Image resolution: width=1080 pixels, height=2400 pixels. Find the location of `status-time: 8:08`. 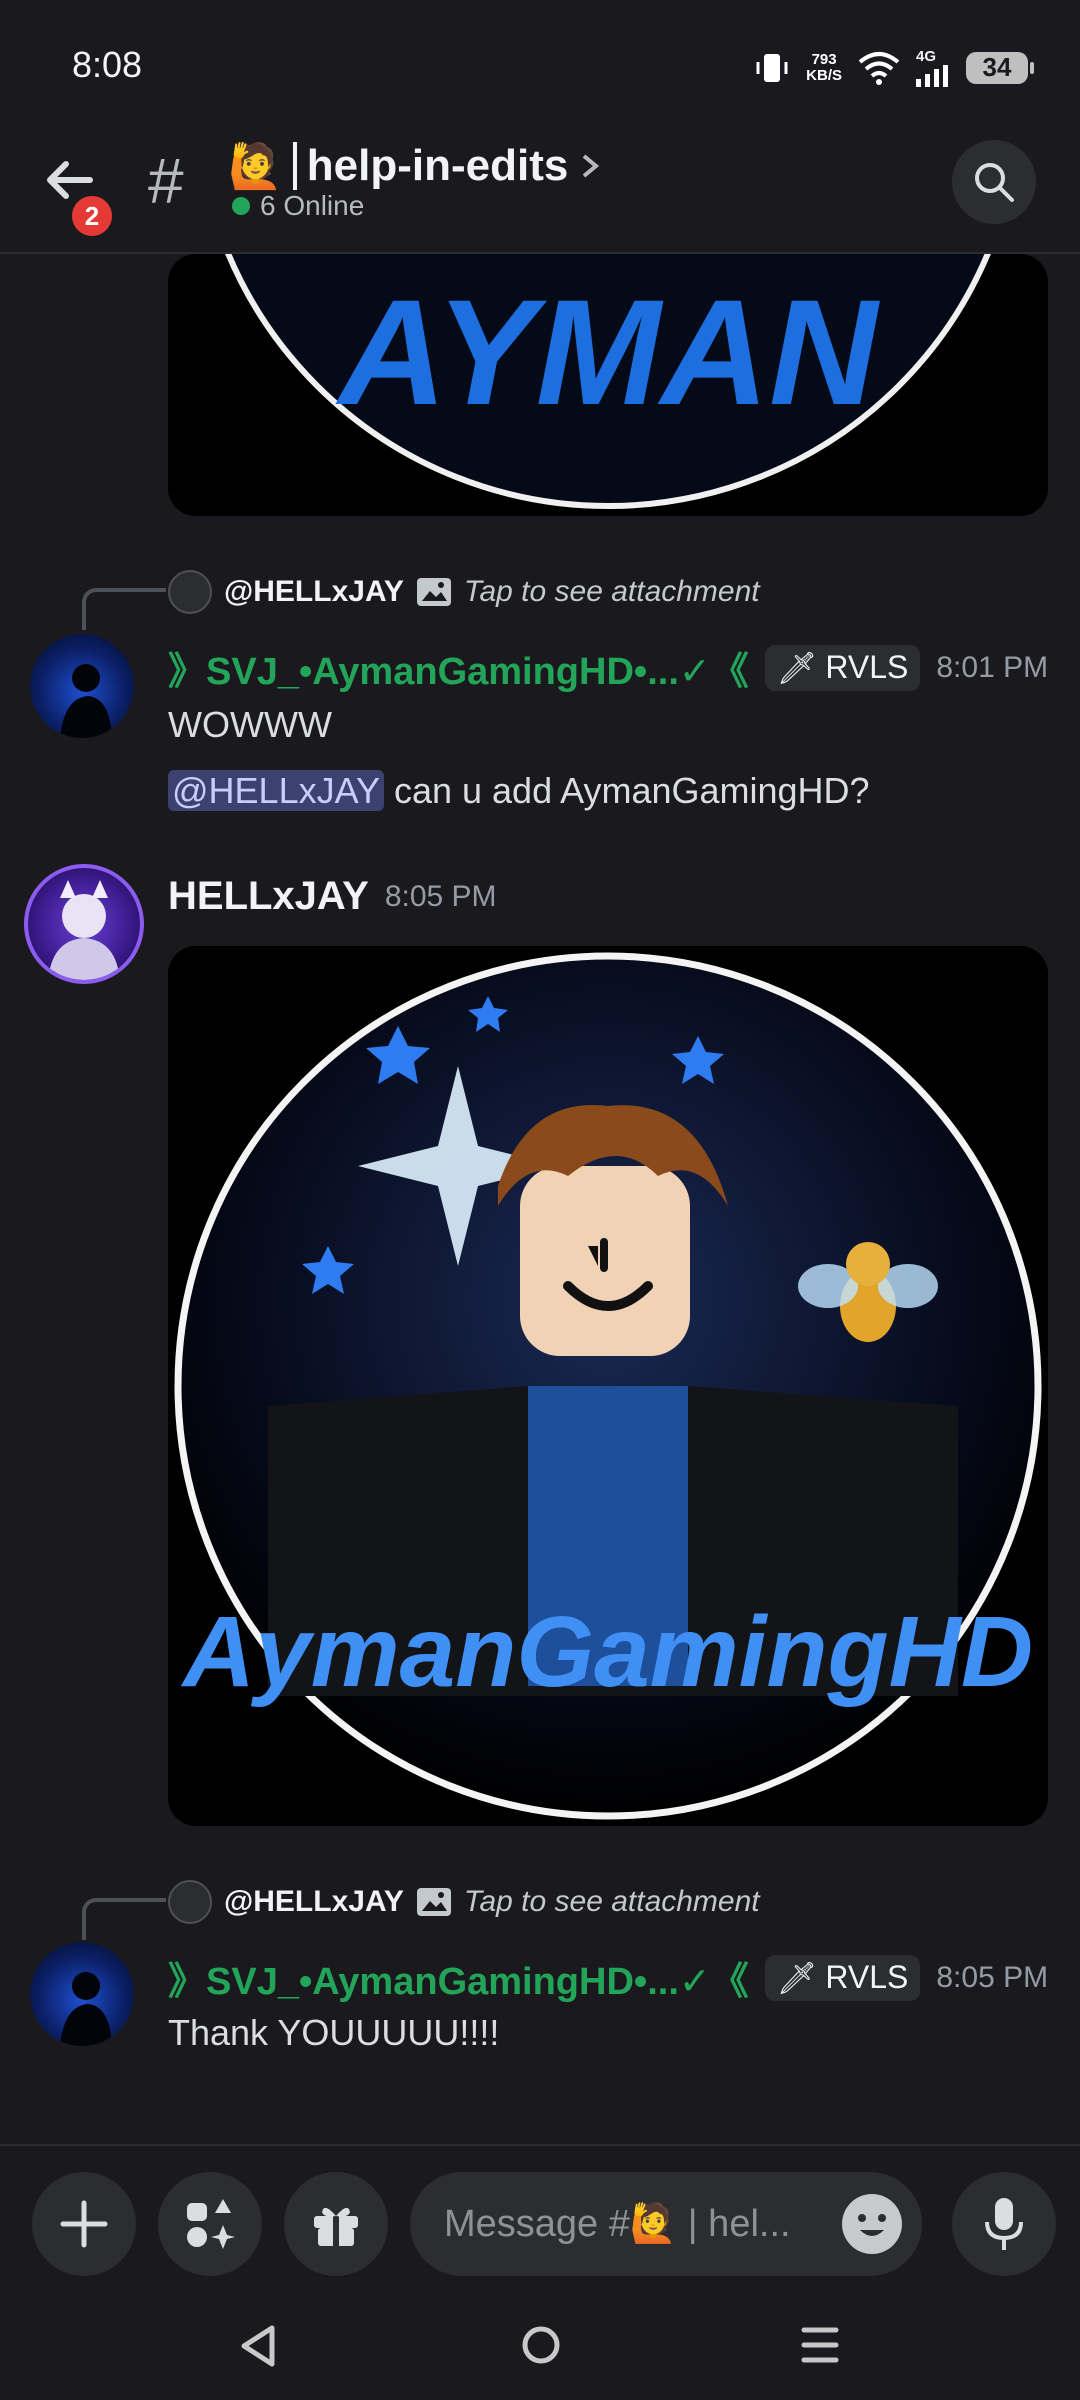

status-time: 8:08 is located at coordinates (107, 64).